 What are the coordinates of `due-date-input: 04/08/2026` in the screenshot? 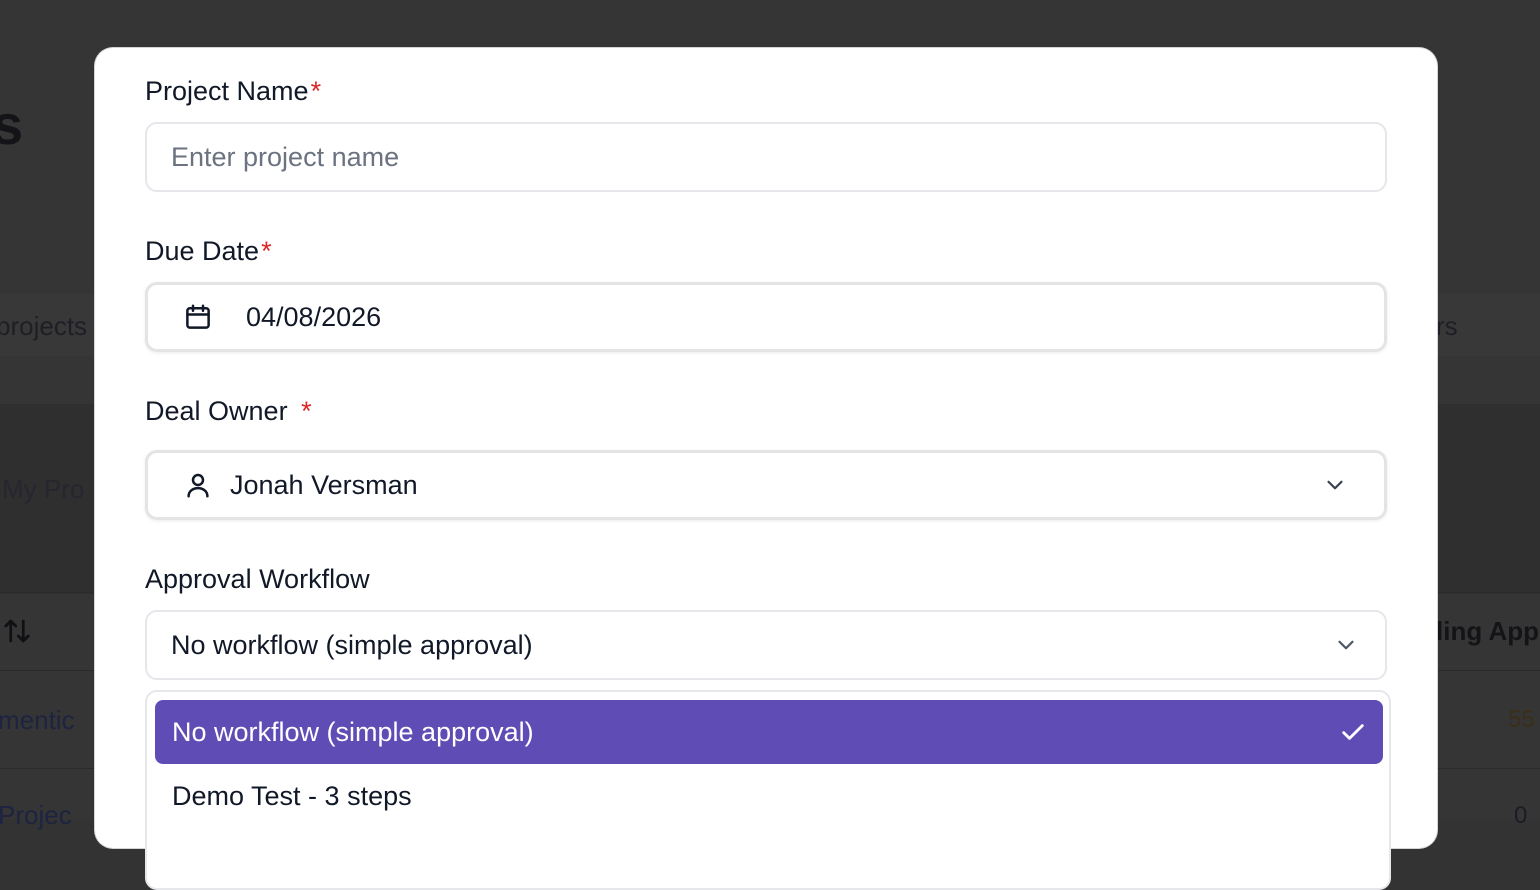 It's located at (766, 317).